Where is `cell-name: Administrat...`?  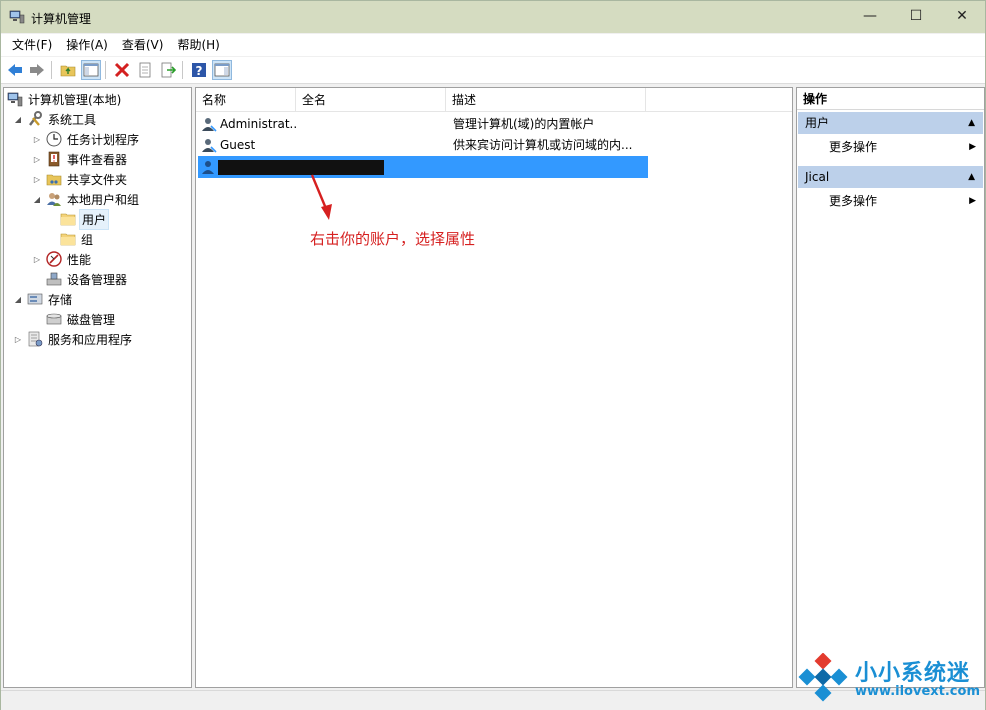
cell-name: Administrat... is located at coordinates (259, 124).